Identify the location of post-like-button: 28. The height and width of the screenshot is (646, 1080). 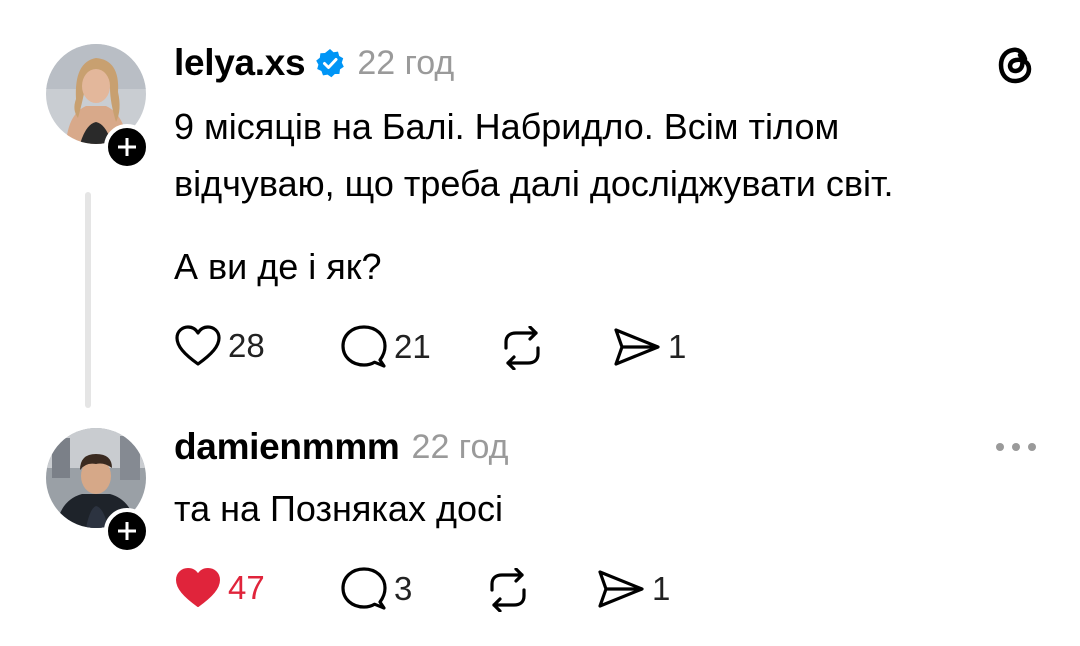
(219, 346).